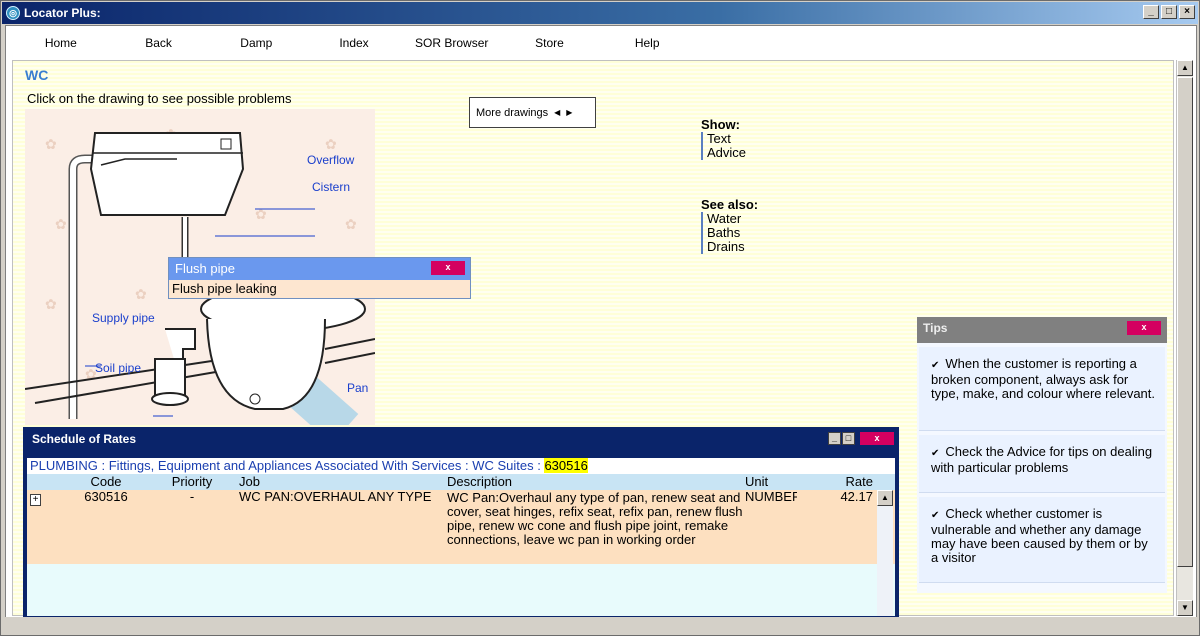 The image size is (1200, 636). What do you see at coordinates (600, 13) in the screenshot?
I see `title-bar: ◎ Locator Plus: _ □ ×` at bounding box center [600, 13].